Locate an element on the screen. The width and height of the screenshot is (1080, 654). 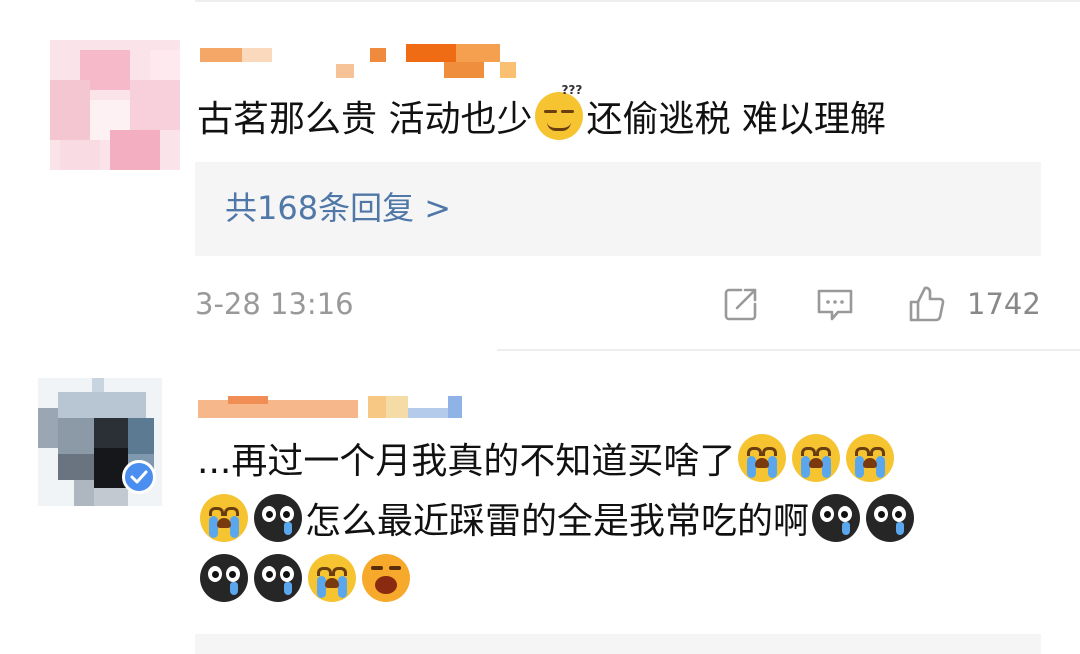
avatar is located at coordinates (115, 105).